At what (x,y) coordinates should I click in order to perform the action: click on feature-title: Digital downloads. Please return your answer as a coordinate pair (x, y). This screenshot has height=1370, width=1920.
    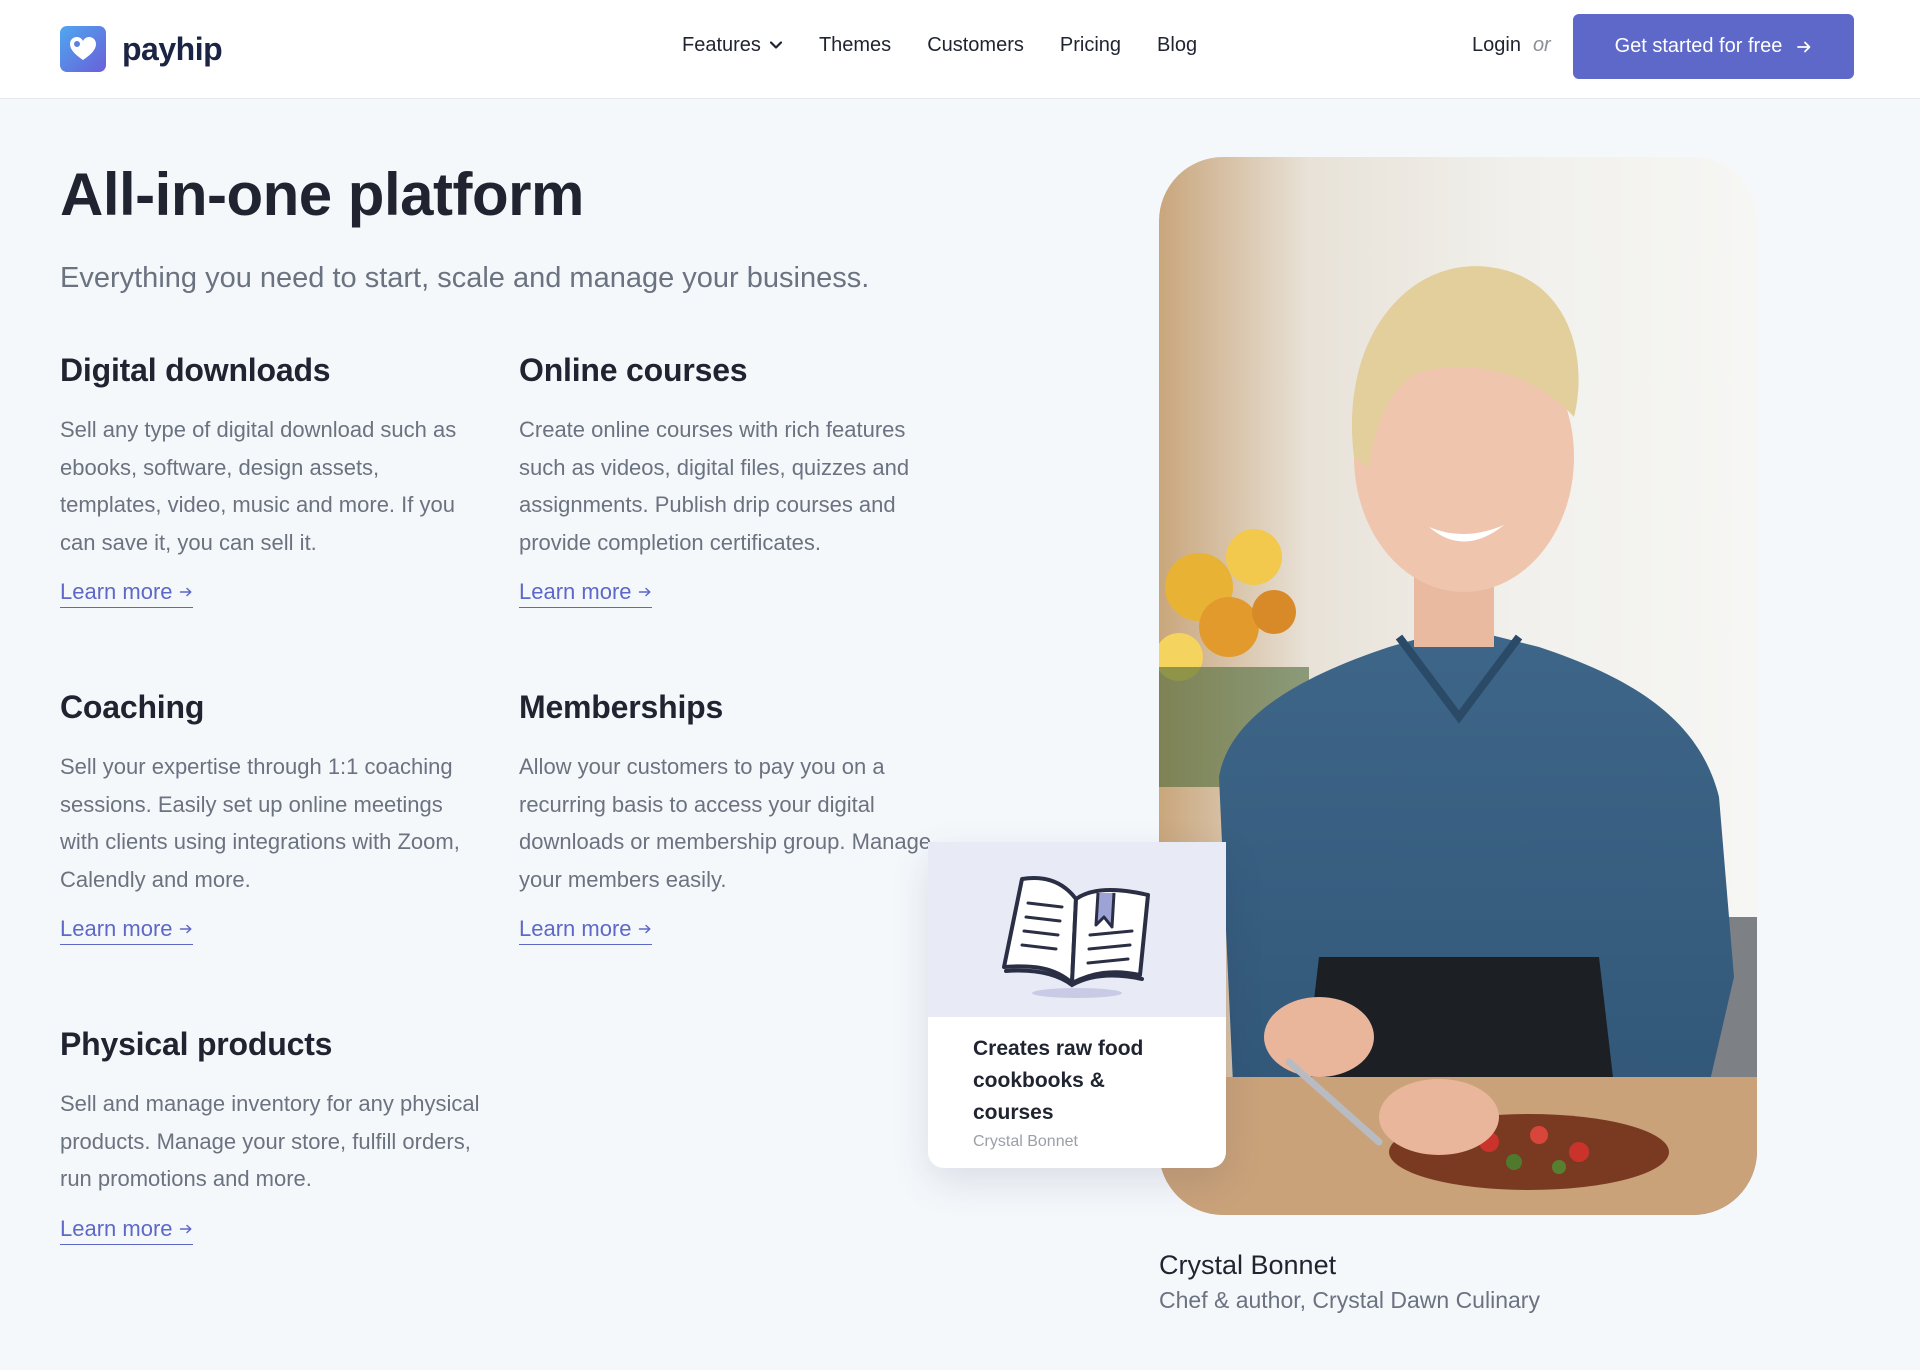
    Looking at the image, I should click on (195, 370).